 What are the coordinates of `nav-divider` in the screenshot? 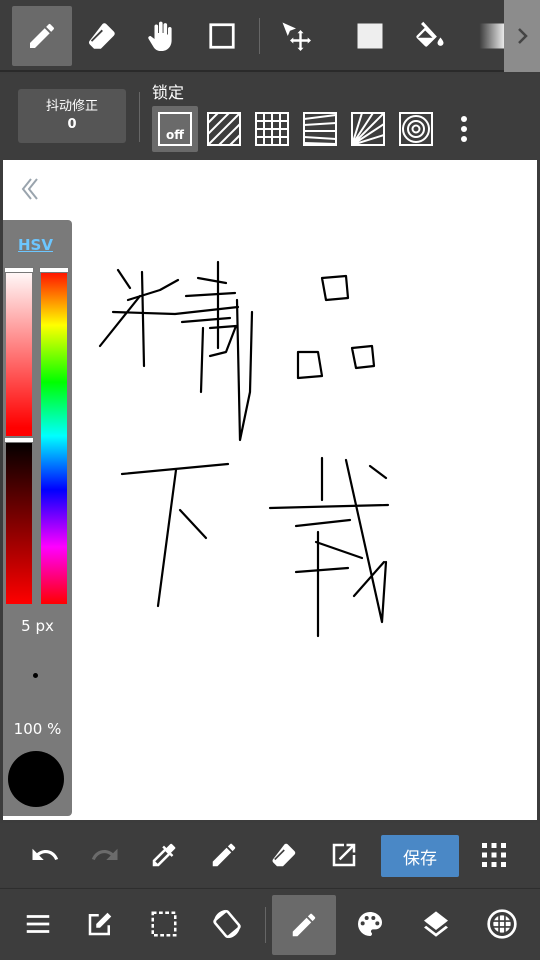 It's located at (265, 925).